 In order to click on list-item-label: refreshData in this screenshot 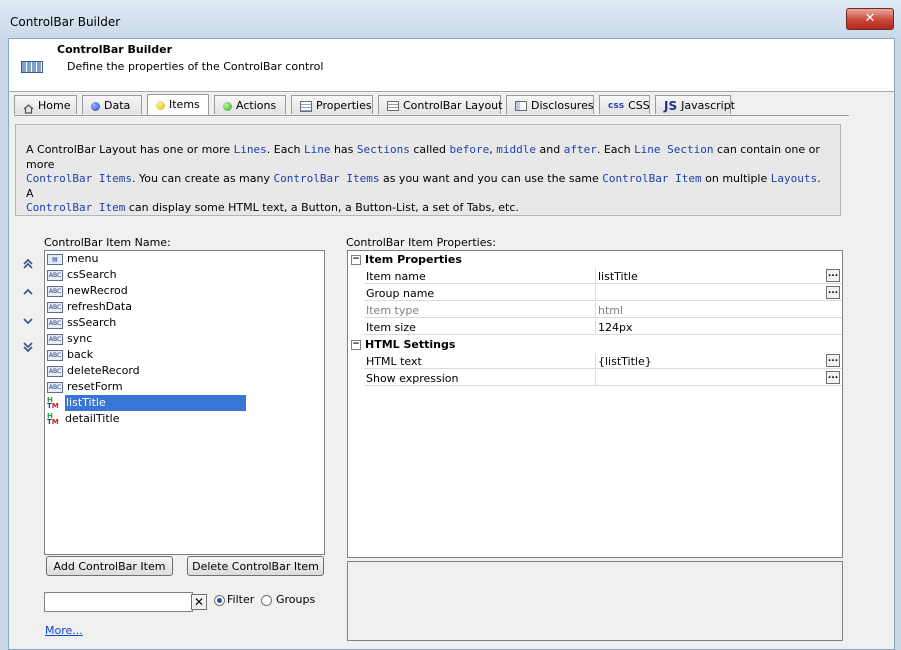, I will do `click(99, 306)`.